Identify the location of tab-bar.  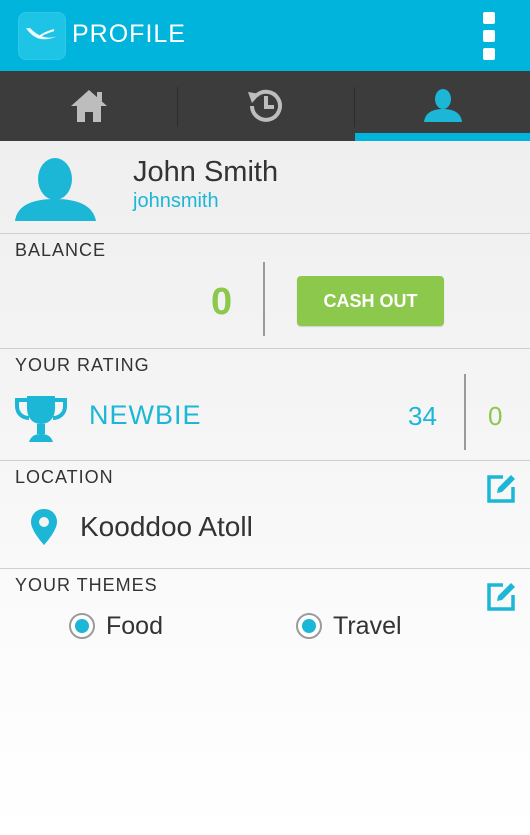
(265, 106).